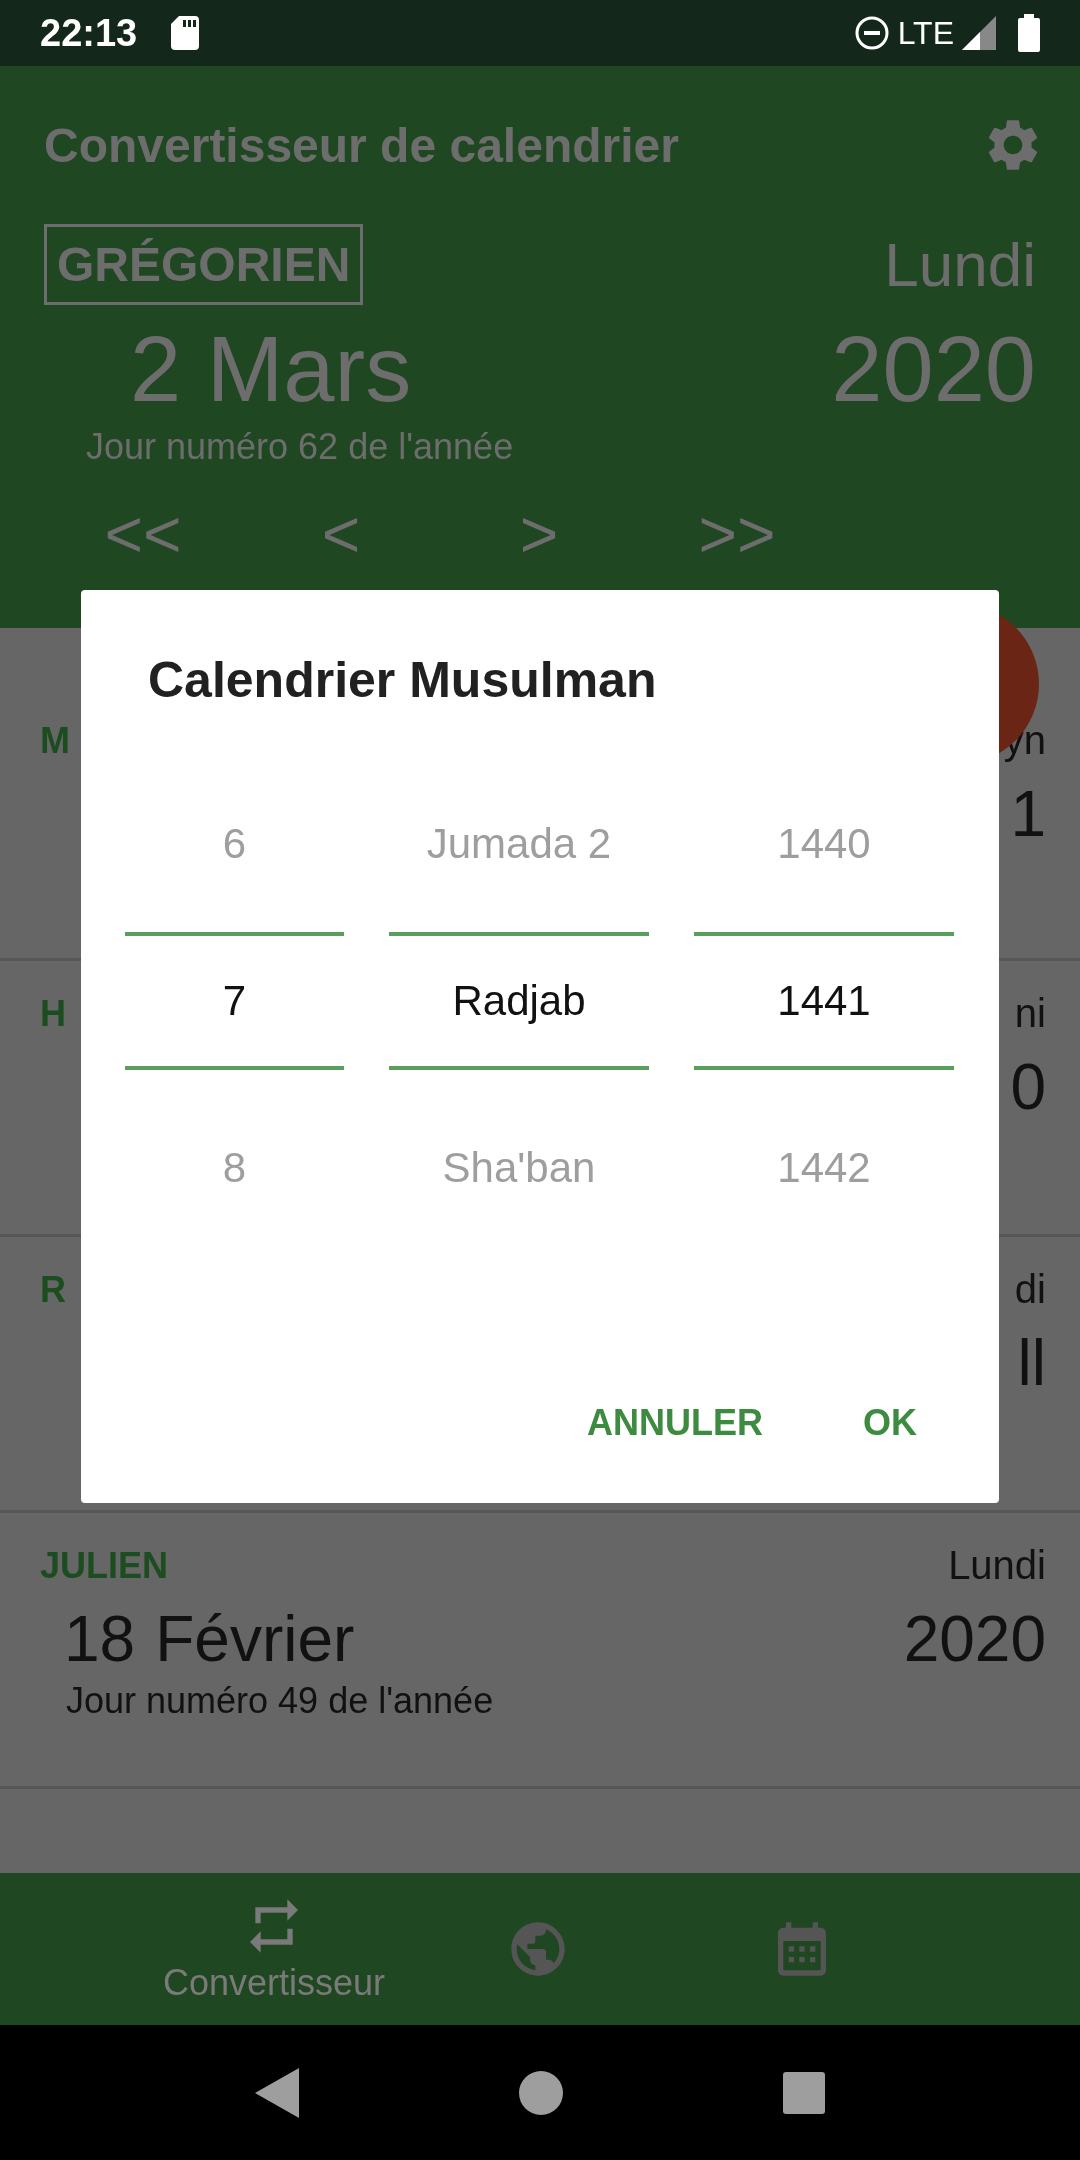 The width and height of the screenshot is (1080, 2160). I want to click on year: ll, so click(1031, 1363).